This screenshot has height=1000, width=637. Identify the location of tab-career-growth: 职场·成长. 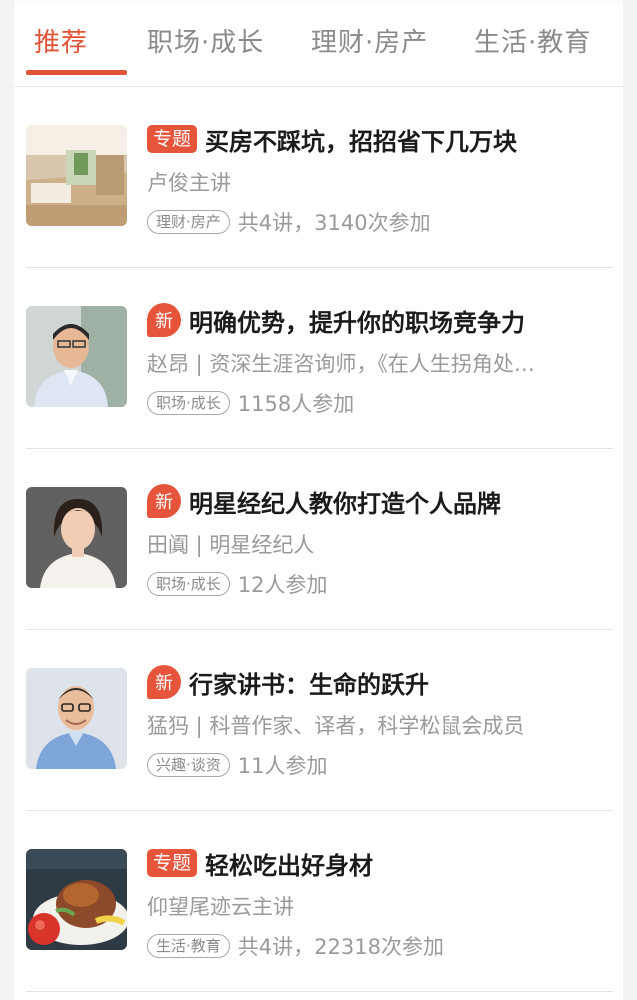
(205, 40).